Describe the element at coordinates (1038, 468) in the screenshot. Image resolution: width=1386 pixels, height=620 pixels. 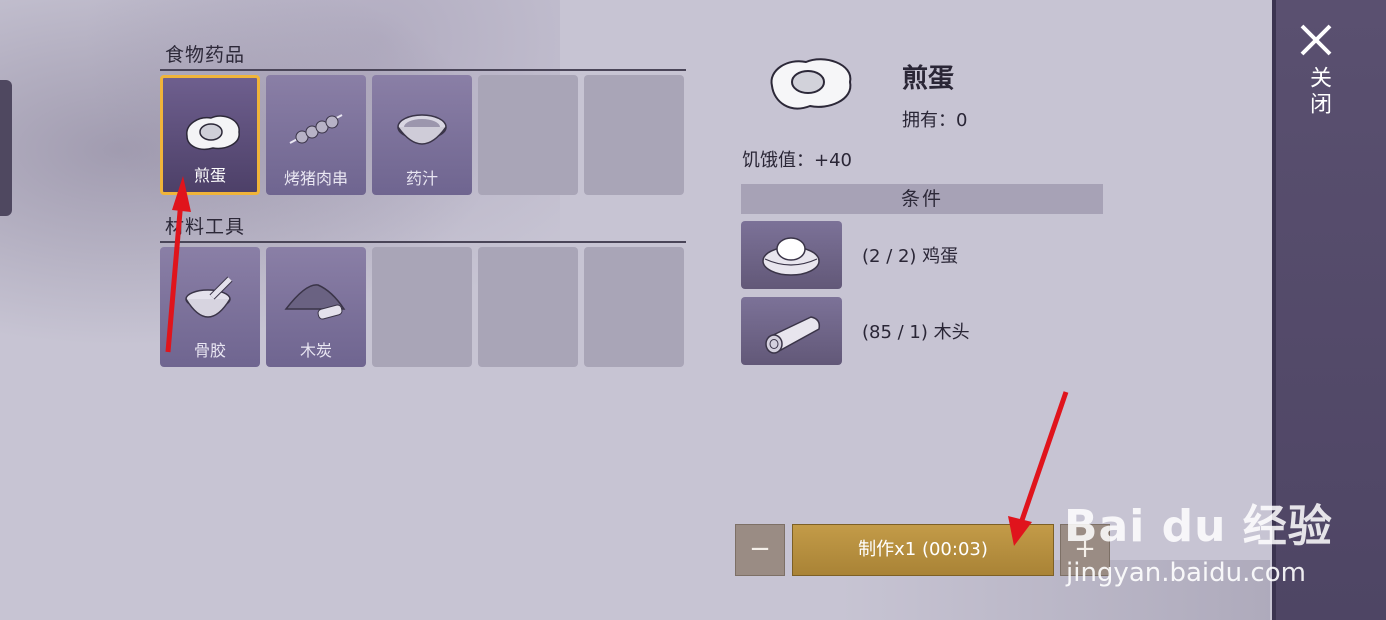
I see `arrow-down-icon` at that location.